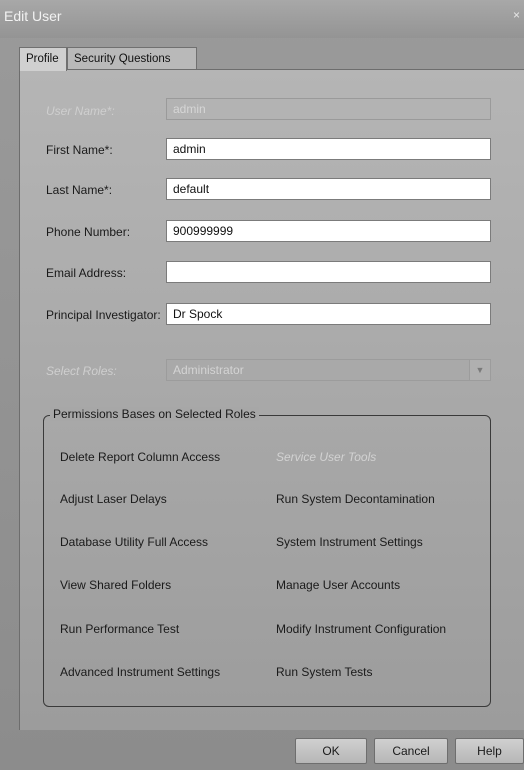 The height and width of the screenshot is (770, 524). What do you see at coordinates (33, 16) in the screenshot?
I see `dialog-title: Edit User` at bounding box center [33, 16].